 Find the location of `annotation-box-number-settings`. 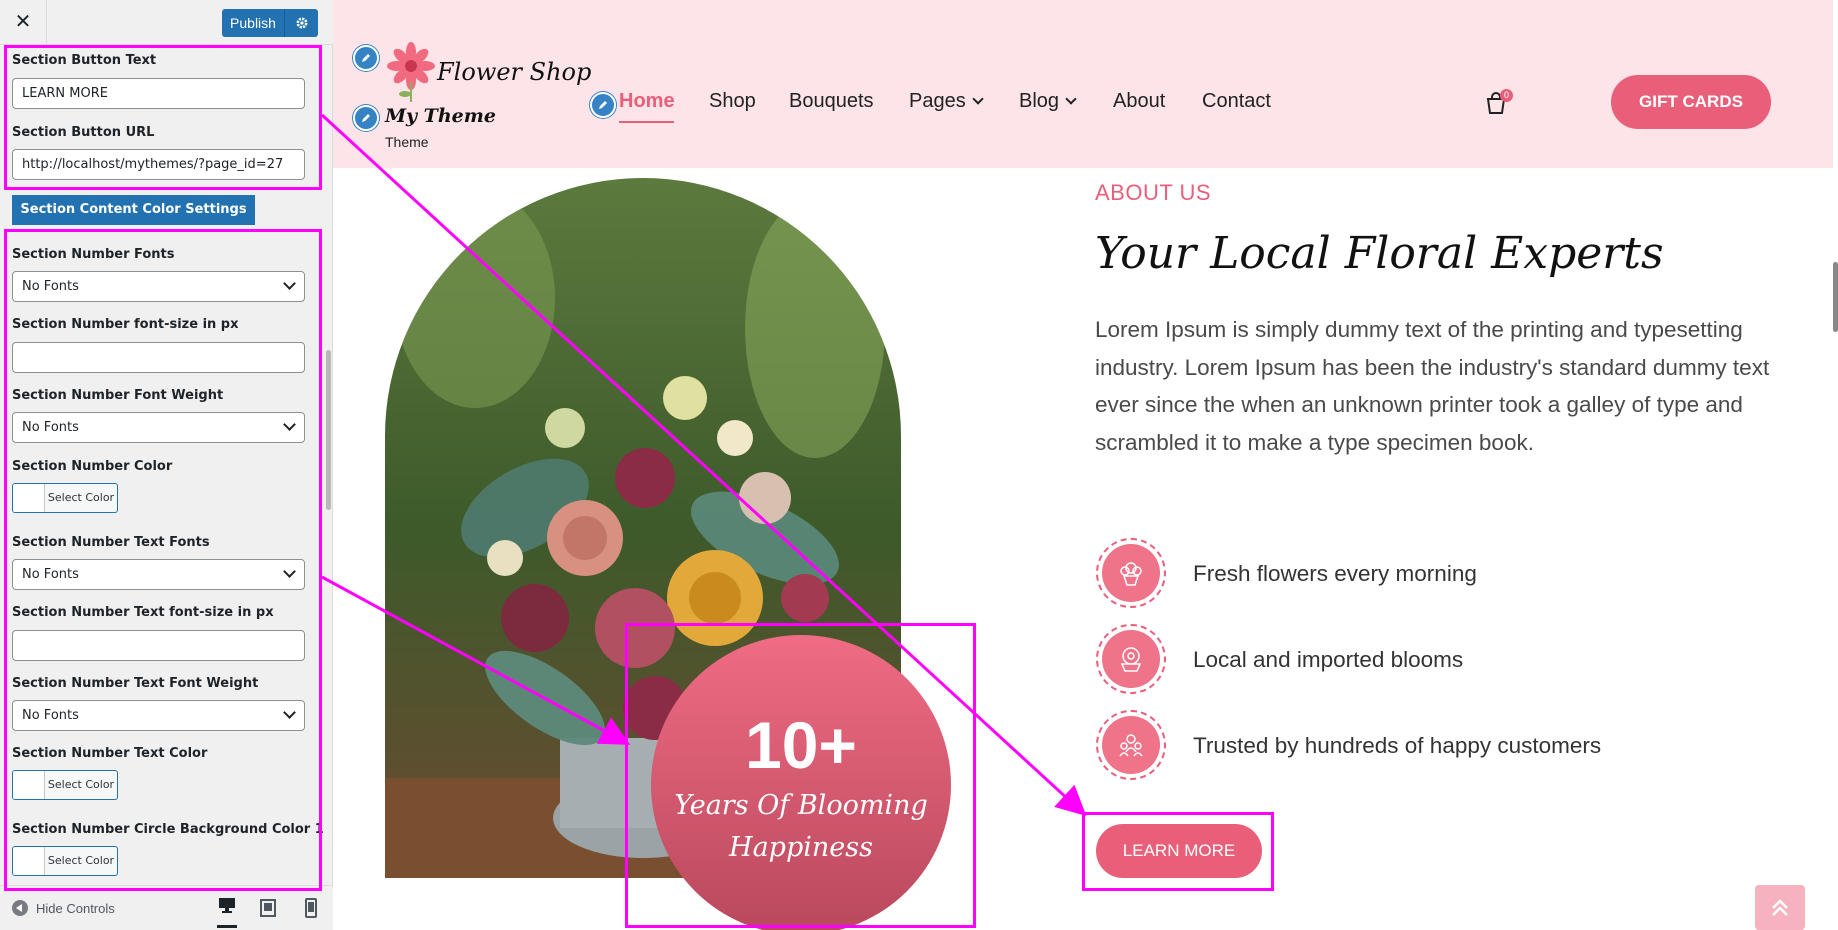

annotation-box-number-settings is located at coordinates (163, 560).